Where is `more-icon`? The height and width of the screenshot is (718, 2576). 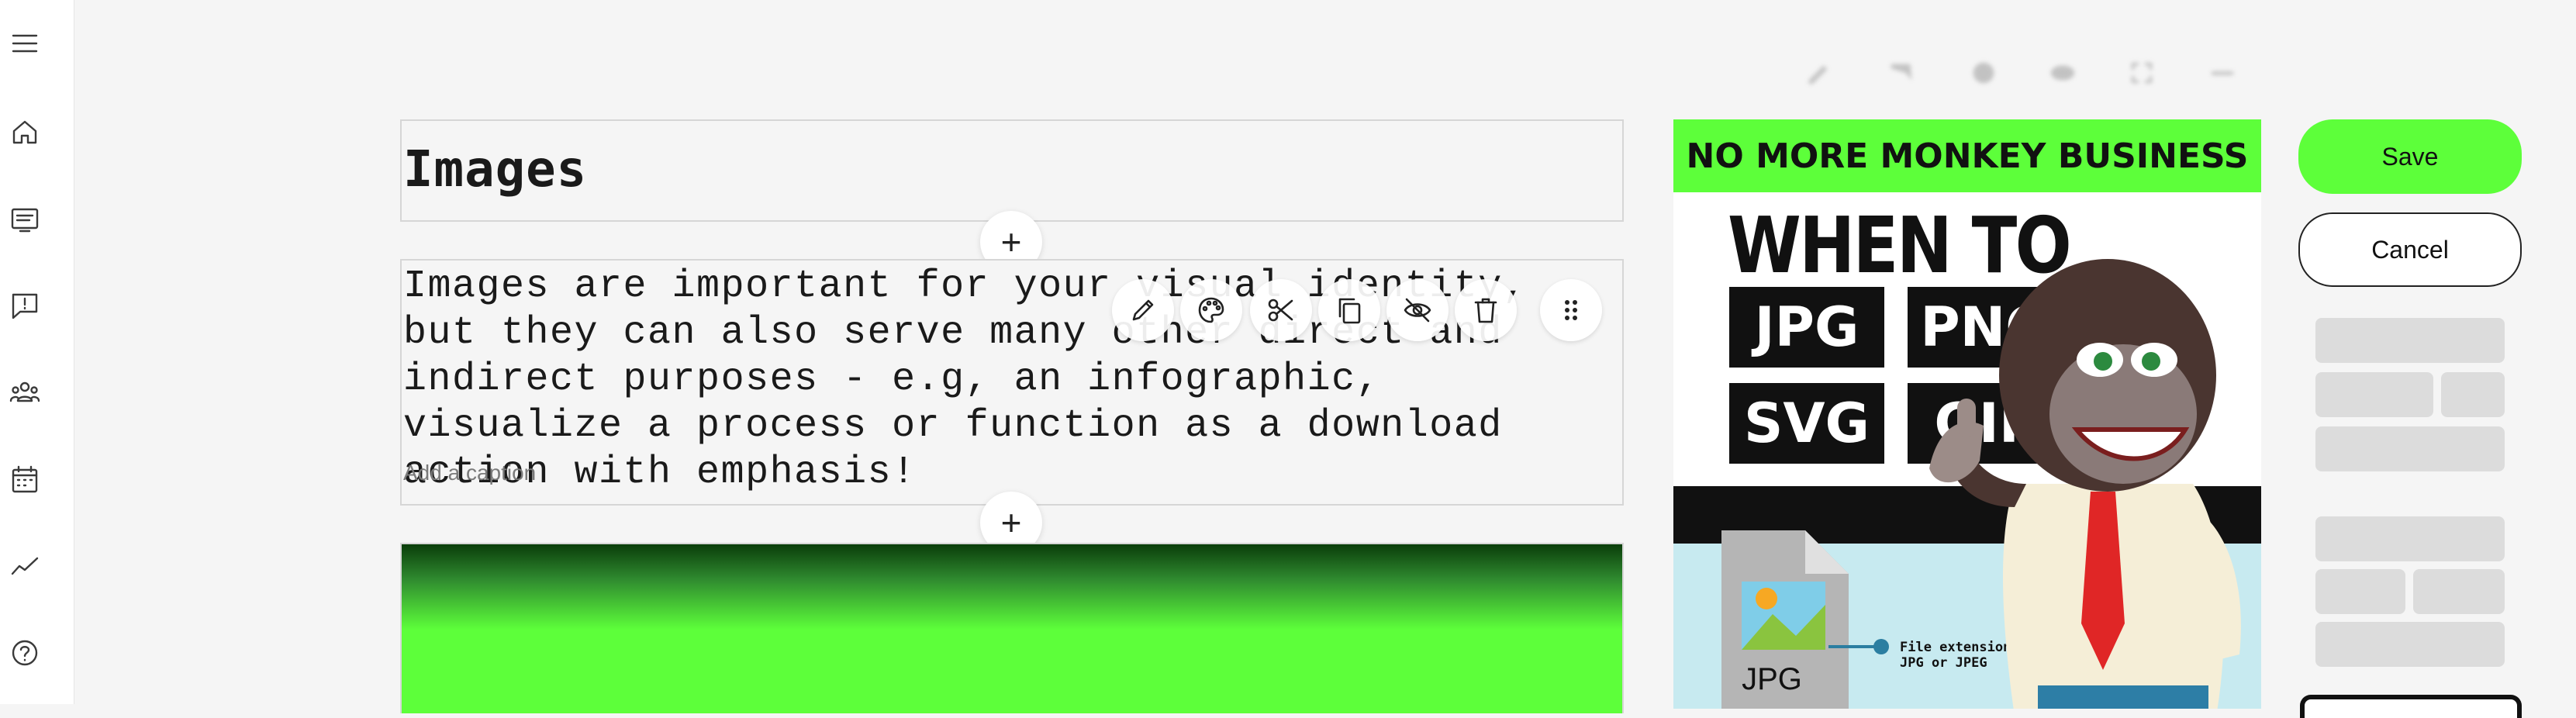
more-icon is located at coordinates (2222, 72).